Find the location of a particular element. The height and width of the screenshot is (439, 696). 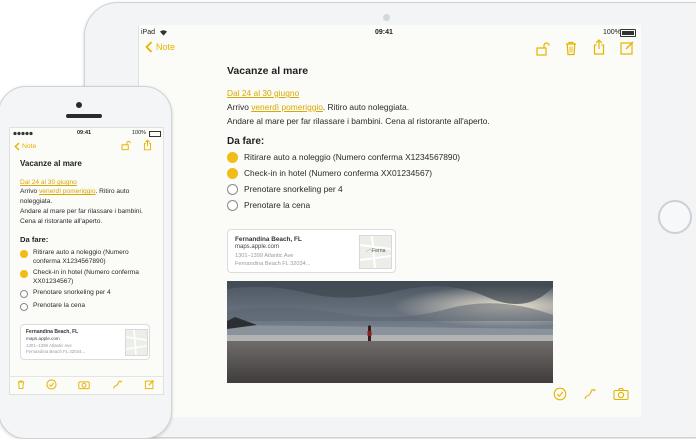

wifi-icon is located at coordinates (163, 32).